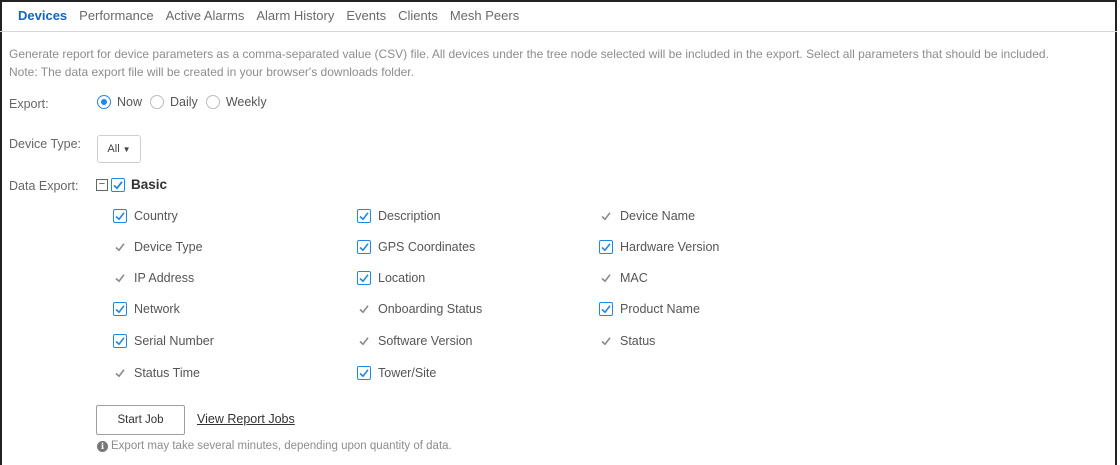 The width and height of the screenshot is (1120, 465). I want to click on device-type-value: All, so click(113, 149).